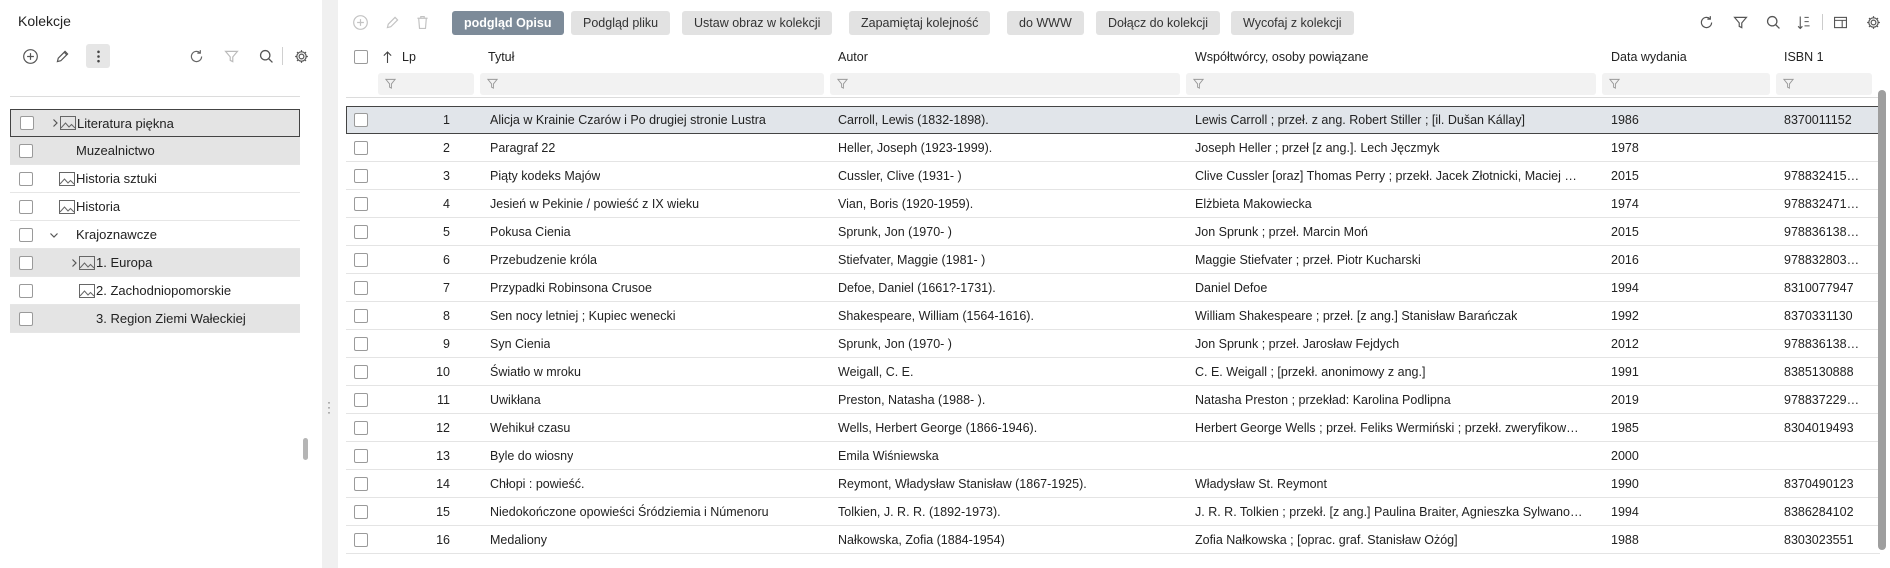 The width and height of the screenshot is (1890, 568). Describe the element at coordinates (329, 407) in the screenshot. I see `panel-splitter: · · ·` at that location.